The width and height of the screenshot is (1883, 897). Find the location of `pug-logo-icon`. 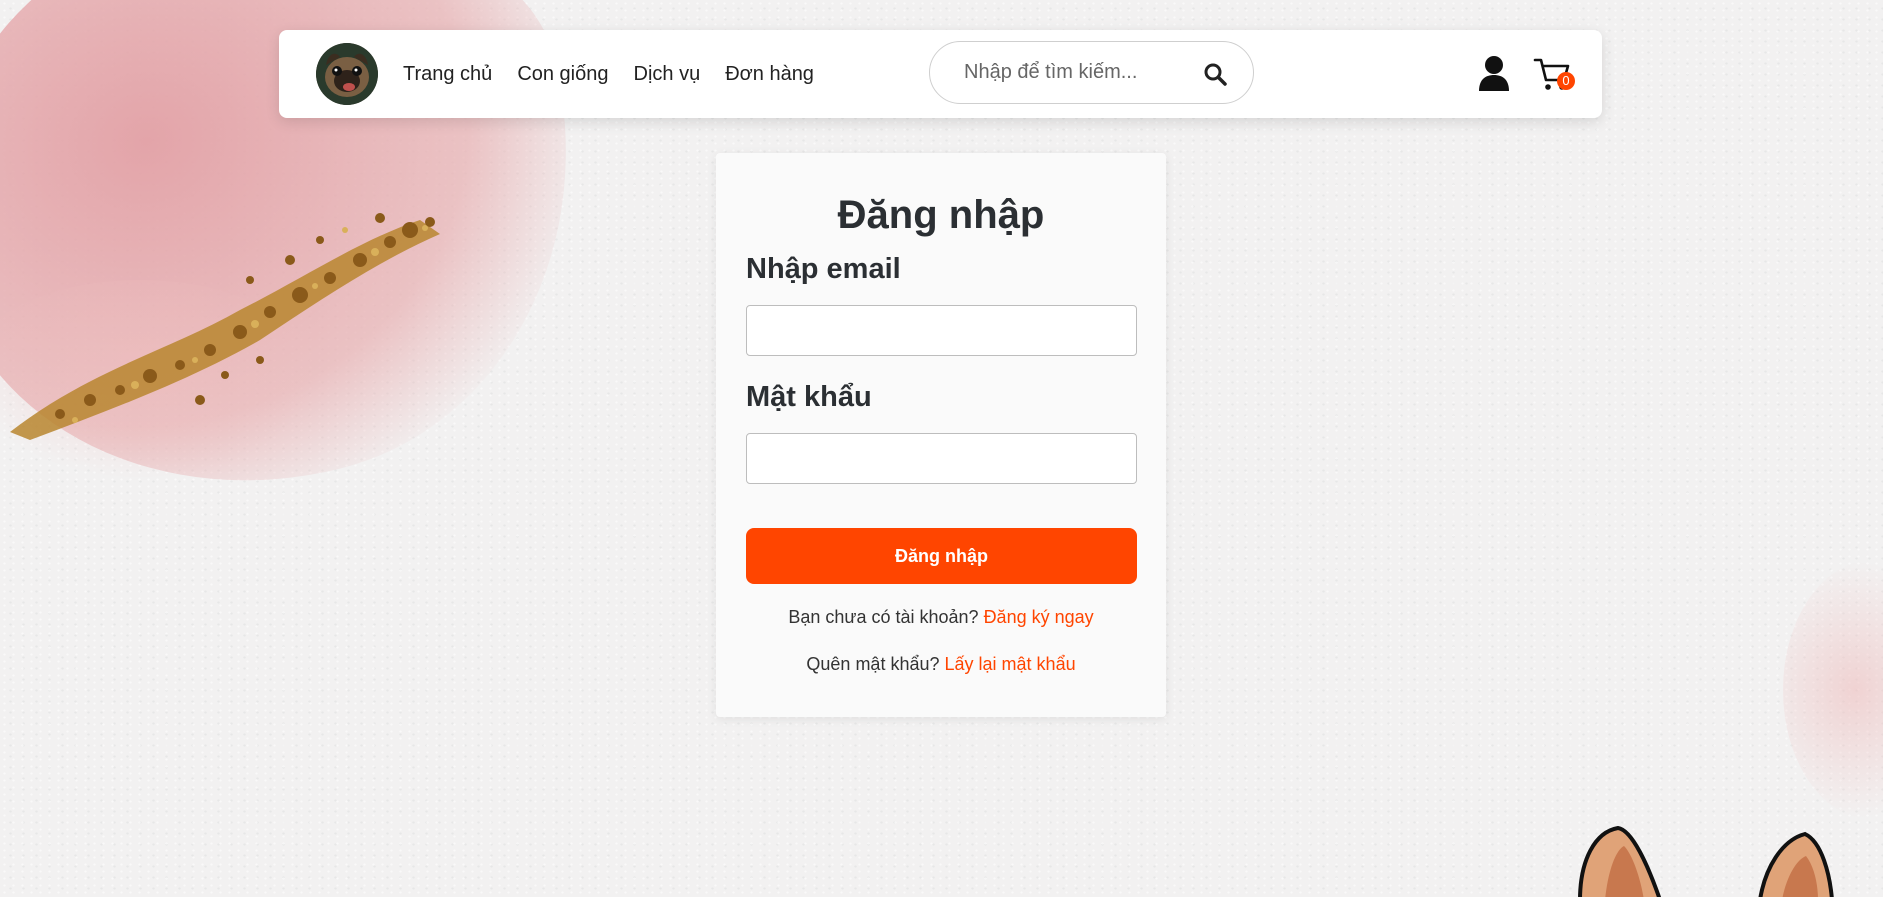

pug-logo-icon is located at coordinates (347, 74).